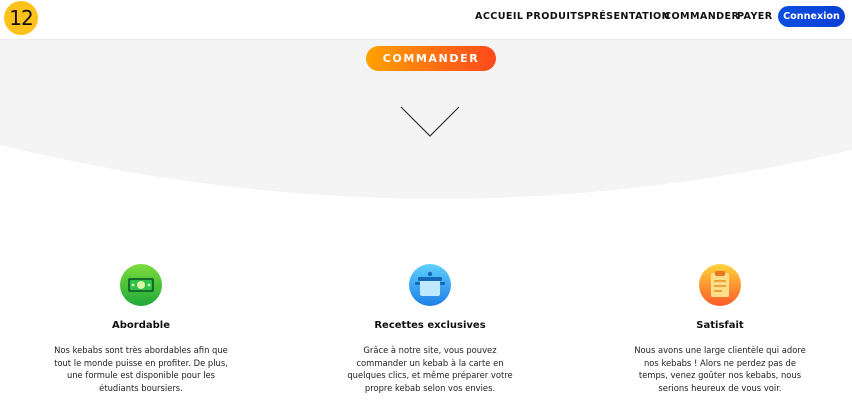 Image resolution: width=852 pixels, height=408 pixels. I want to click on clipboard-icon, so click(720, 285).